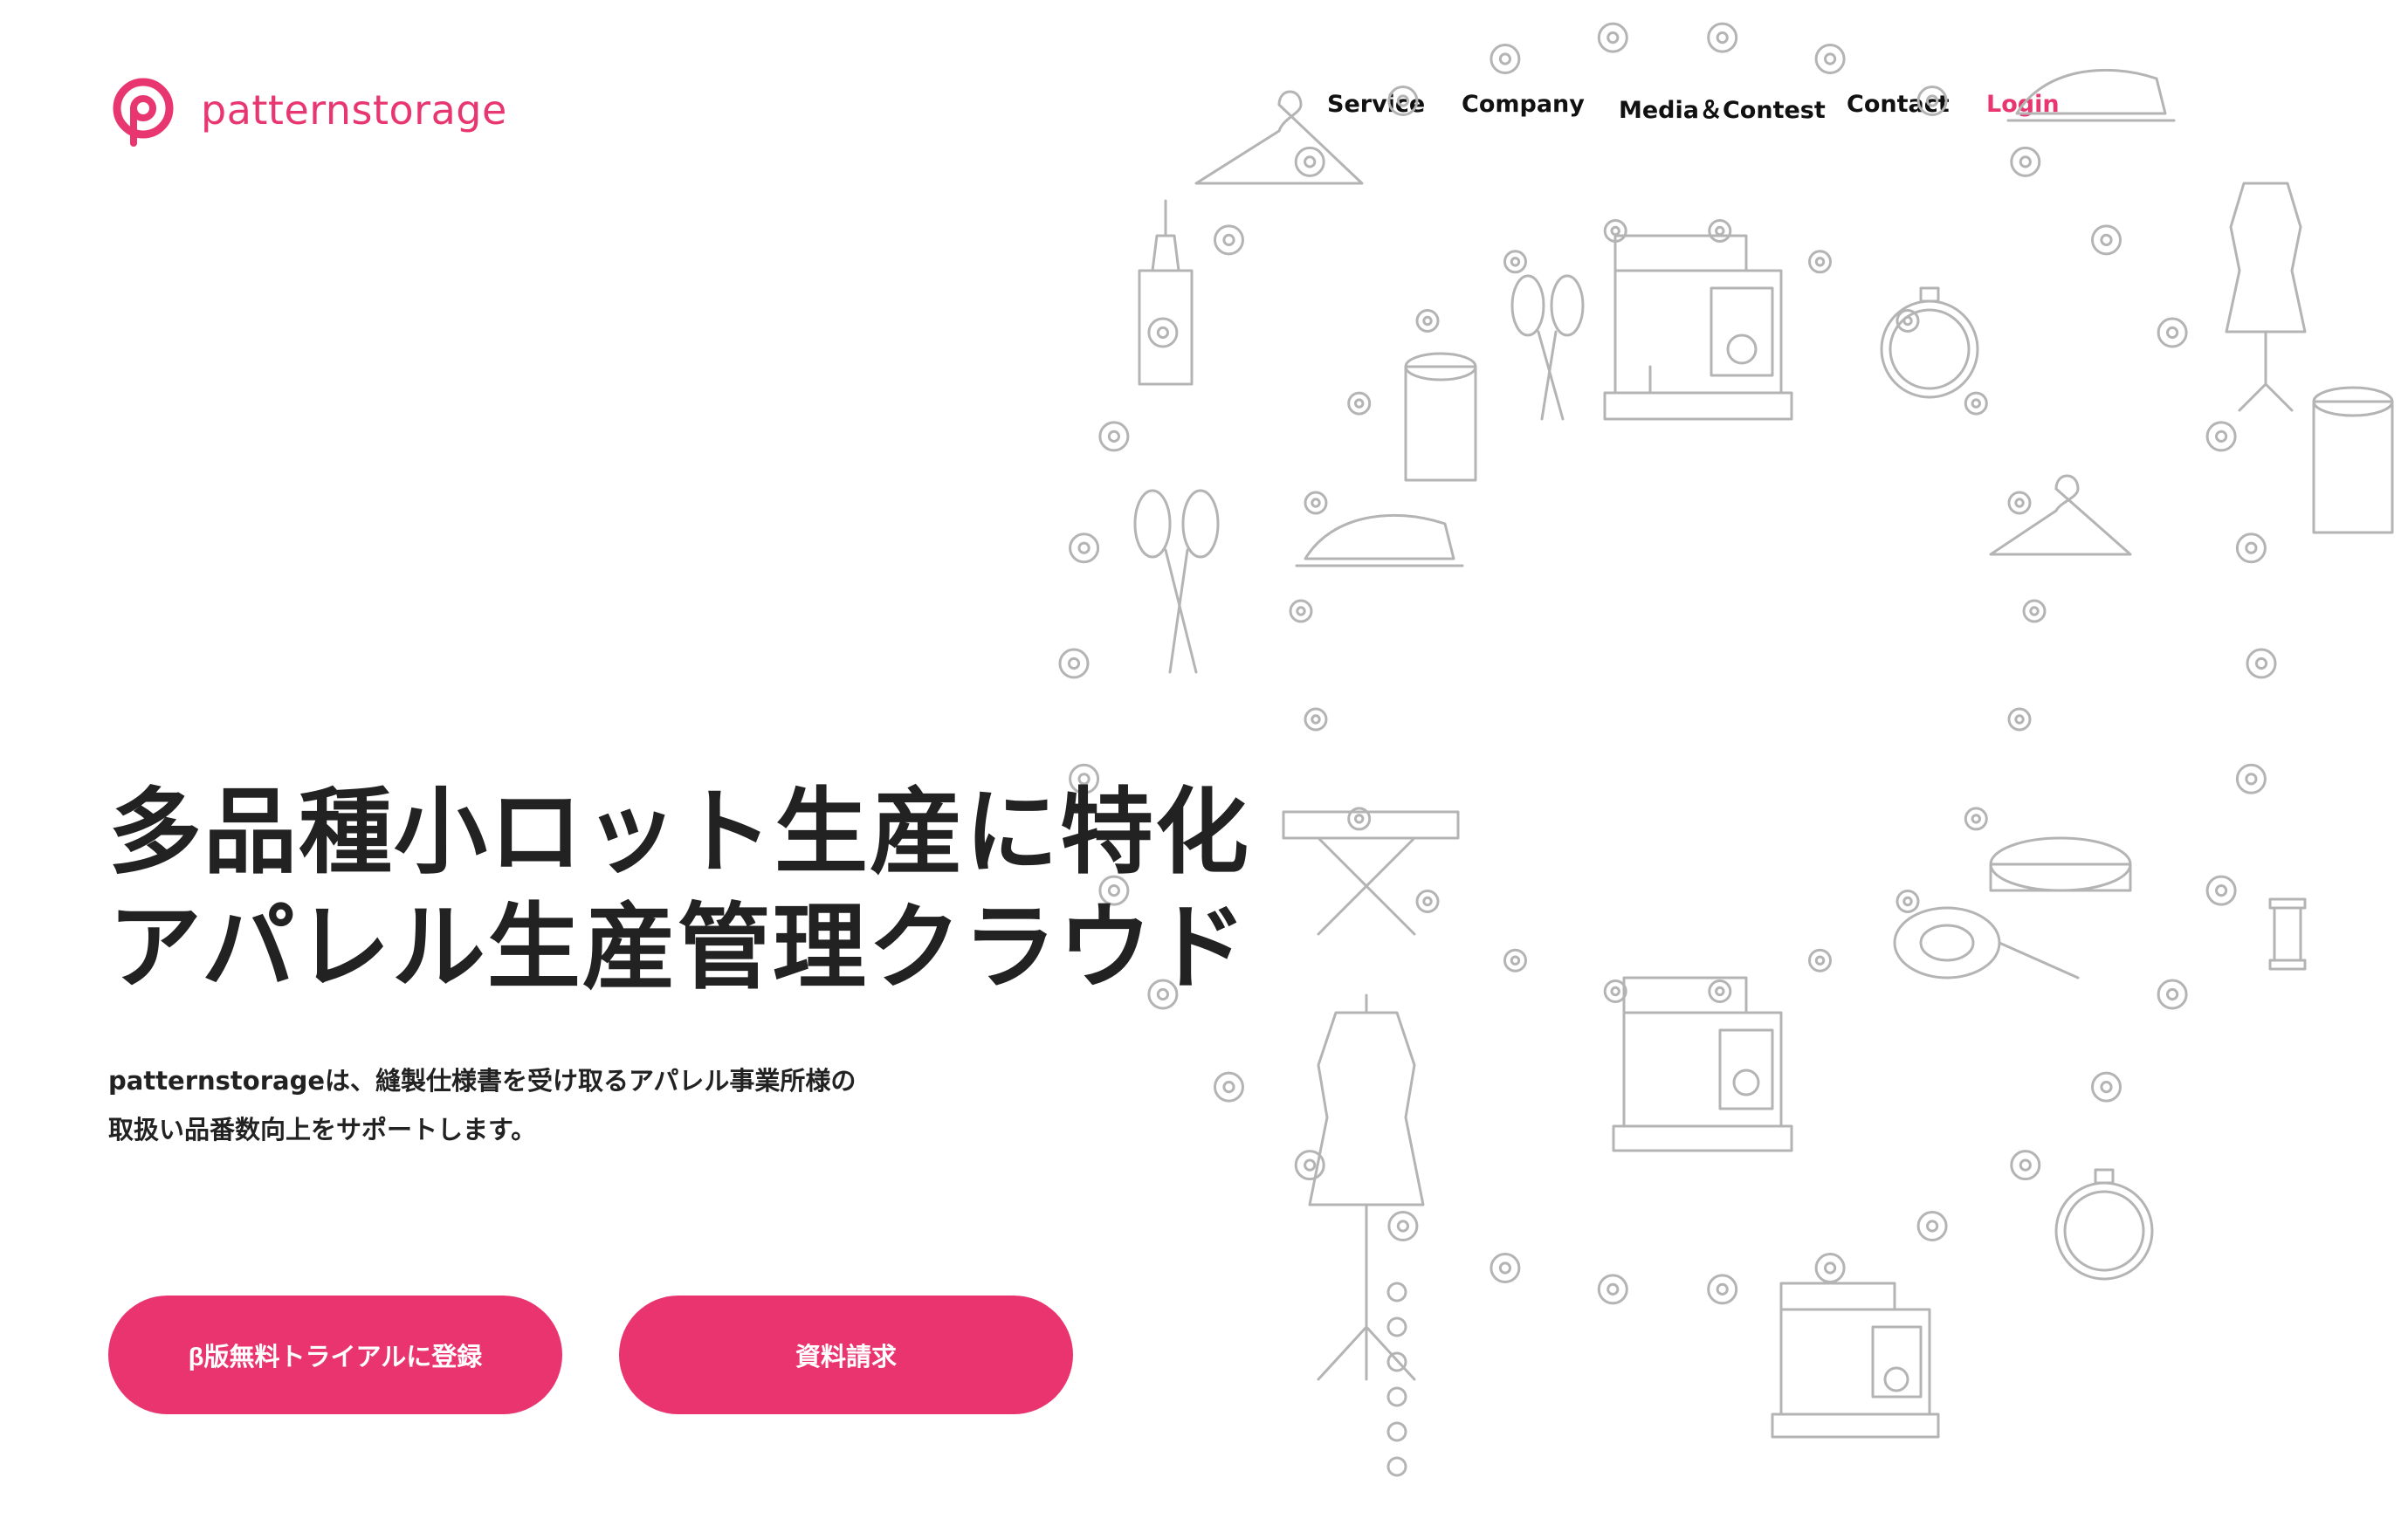 Image resolution: width=2408 pixels, height=1519 pixels. Describe the element at coordinates (2060, 864) in the screenshot. I see `pincushion-icon` at that location.